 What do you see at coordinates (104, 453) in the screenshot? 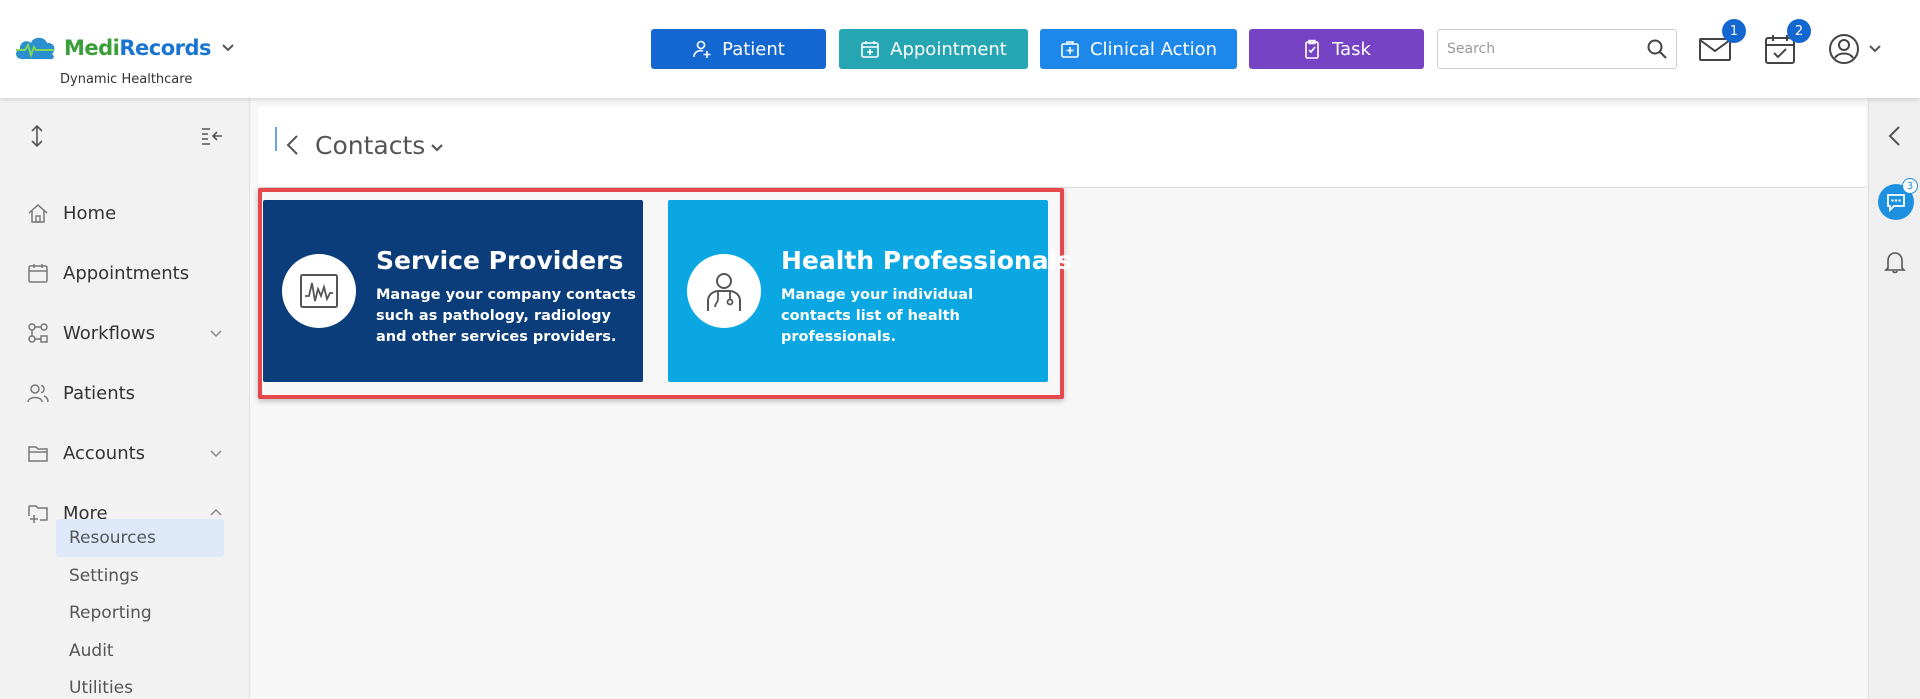
I see `sidebar-item-label: Accounts` at bounding box center [104, 453].